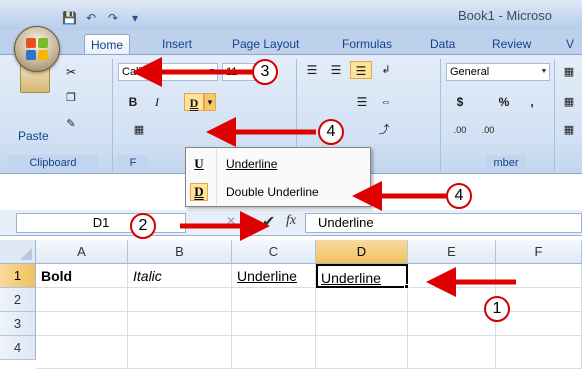  What do you see at coordinates (497, 309) in the screenshot?
I see `callout-1: 1` at bounding box center [497, 309].